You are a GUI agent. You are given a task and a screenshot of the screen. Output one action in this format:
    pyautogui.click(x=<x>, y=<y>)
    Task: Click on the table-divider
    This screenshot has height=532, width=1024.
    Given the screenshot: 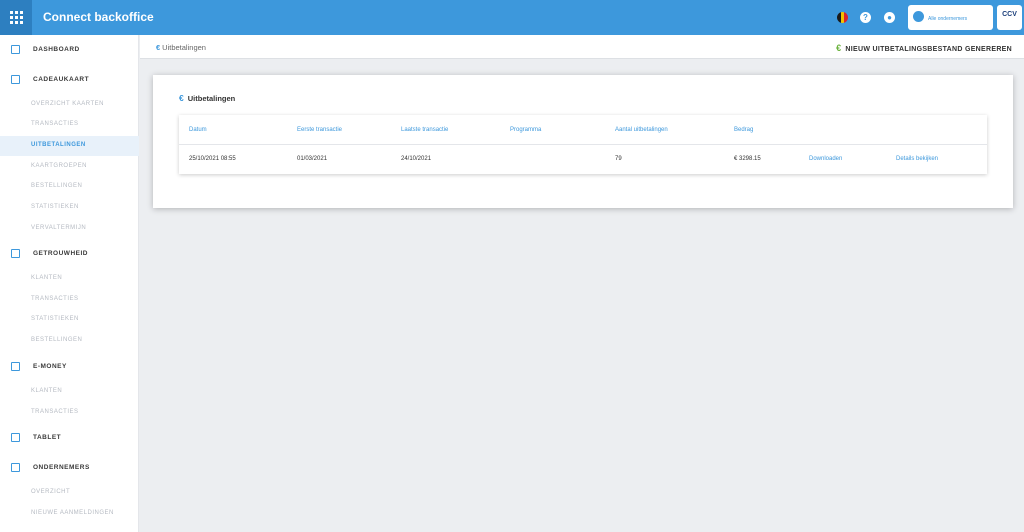 What is the action you would take?
    pyautogui.click(x=583, y=144)
    